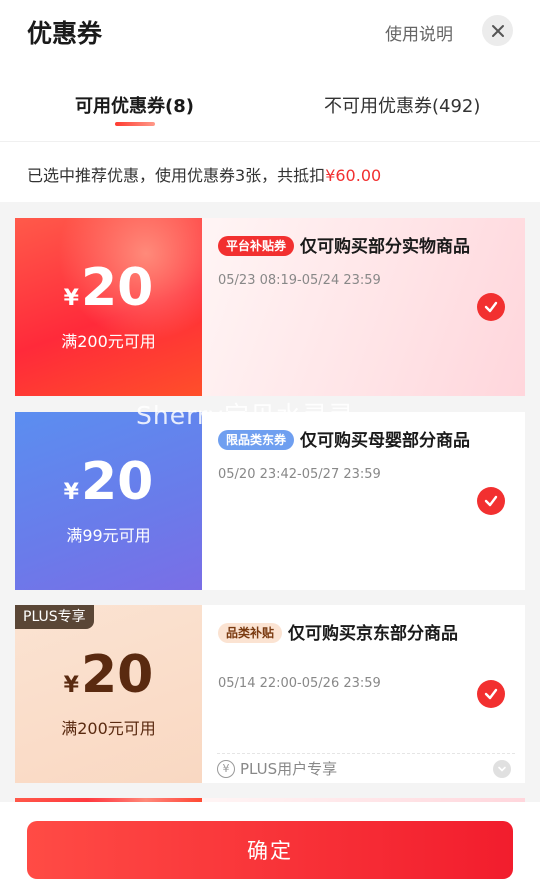 This screenshot has height=893, width=540. I want to click on coupon-validity: 05/14 22:00-05/26 23:59, so click(299, 684).